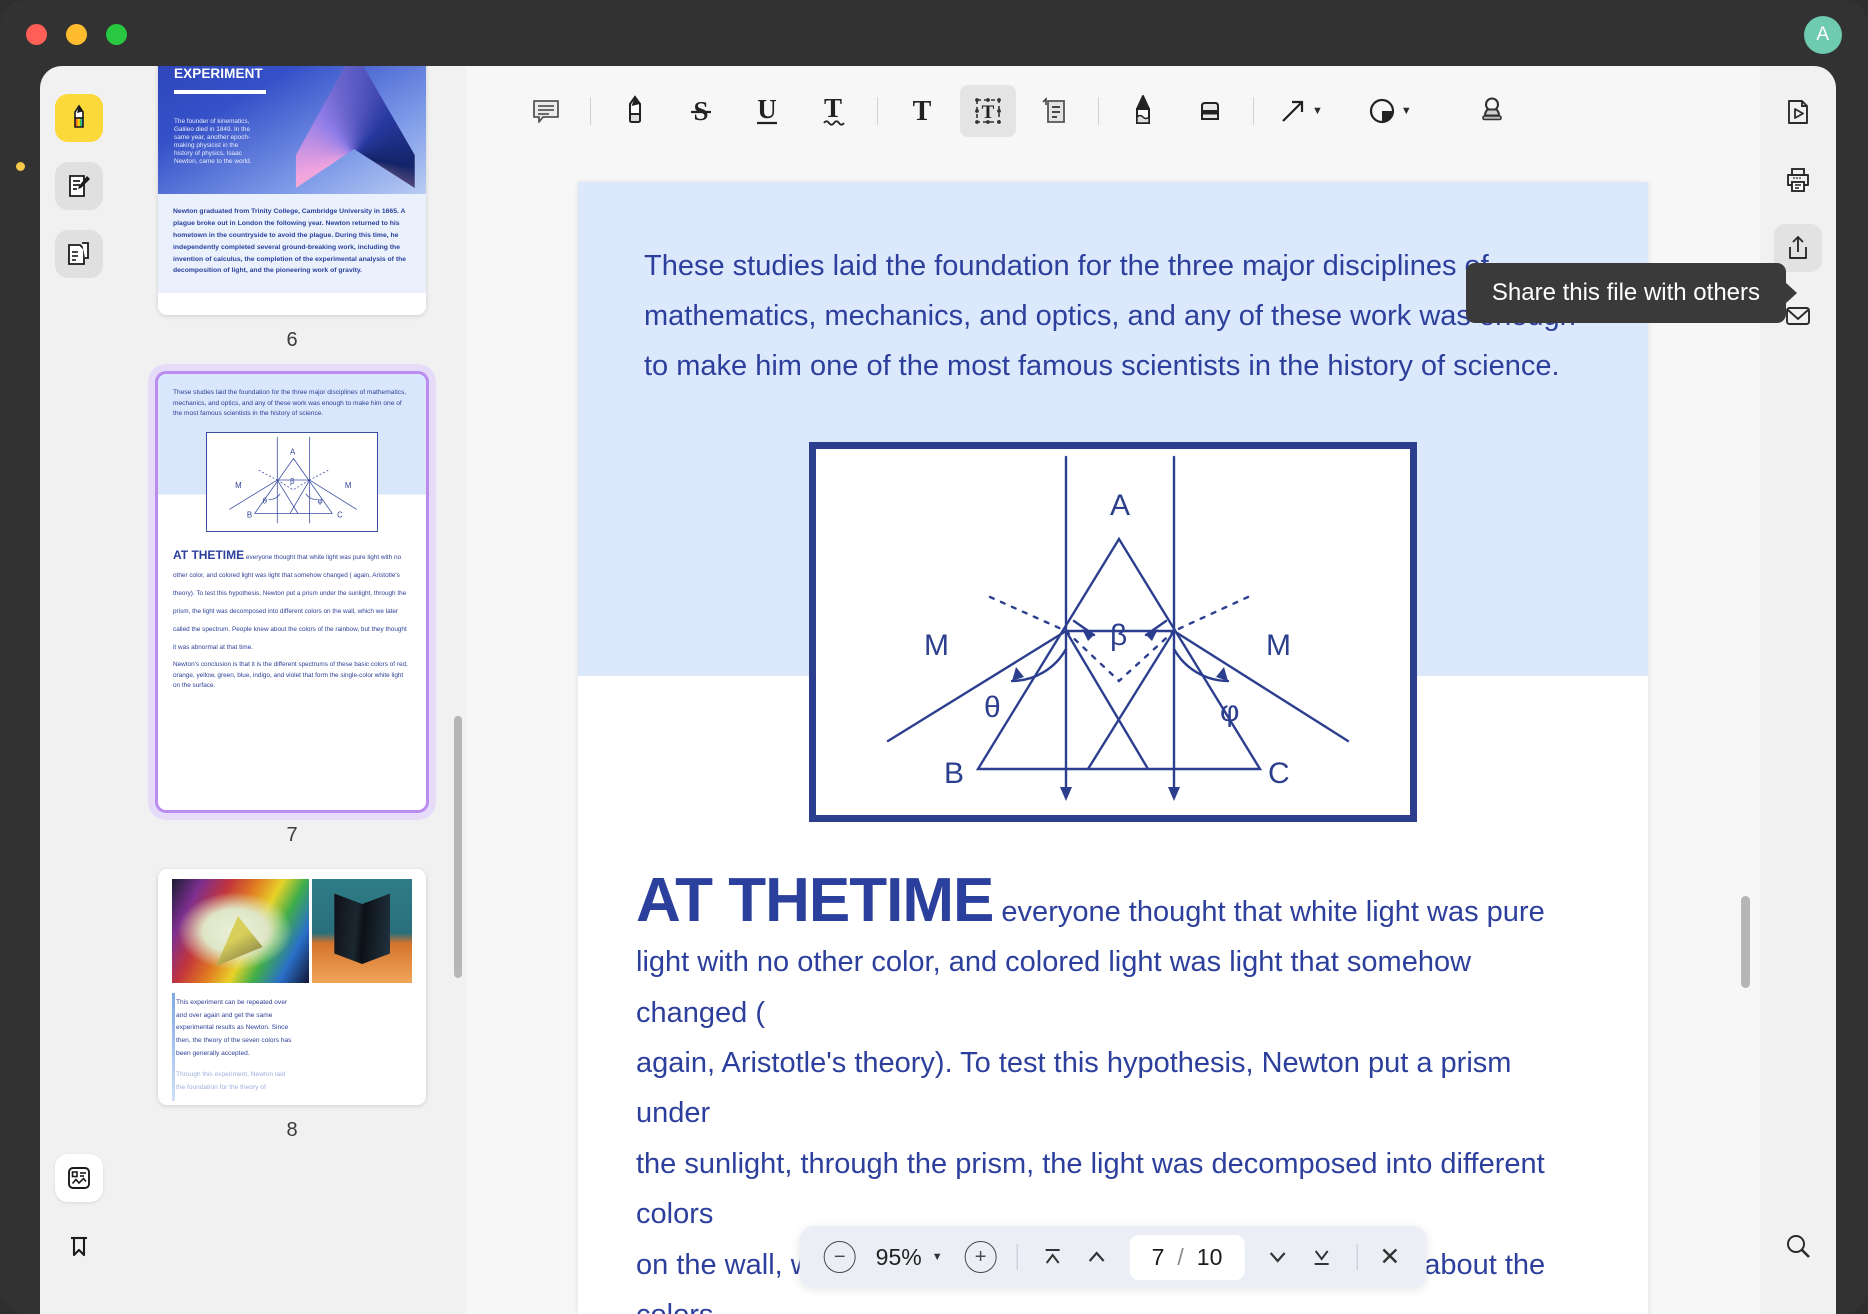  What do you see at coordinates (1798, 1246) in the screenshot?
I see `search-button` at bounding box center [1798, 1246].